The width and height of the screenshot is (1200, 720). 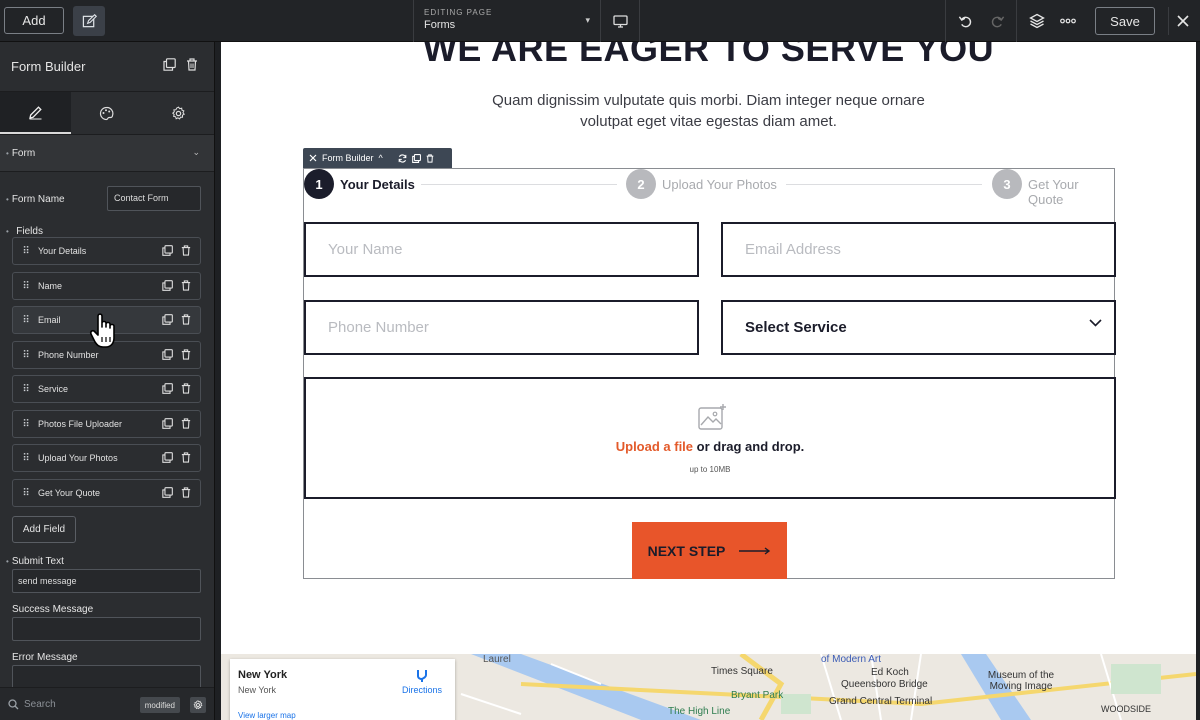 I want to click on tab-style, so click(x=106, y=113).